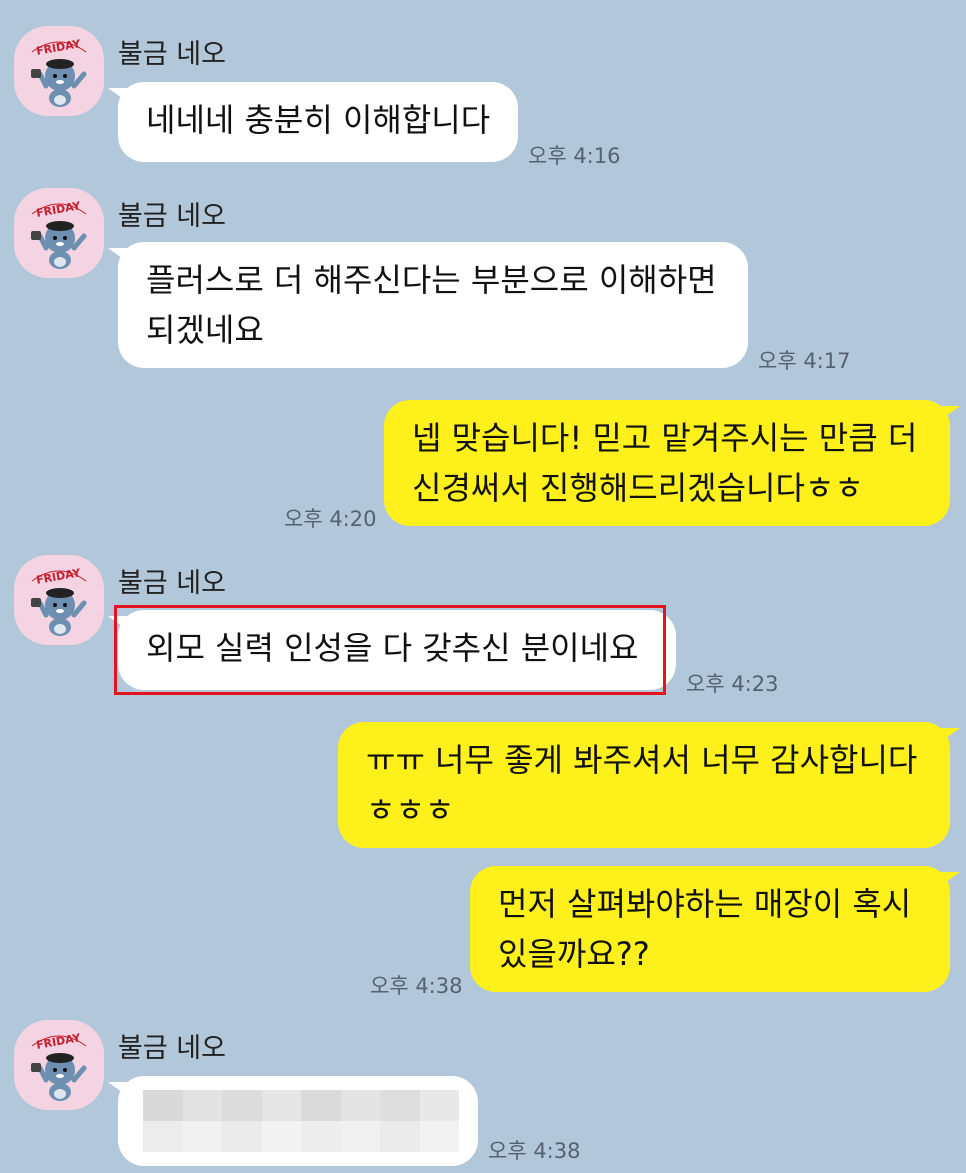 The width and height of the screenshot is (966, 1173). What do you see at coordinates (574, 156) in the screenshot?
I see `message-timestamp: 오후 4:16` at bounding box center [574, 156].